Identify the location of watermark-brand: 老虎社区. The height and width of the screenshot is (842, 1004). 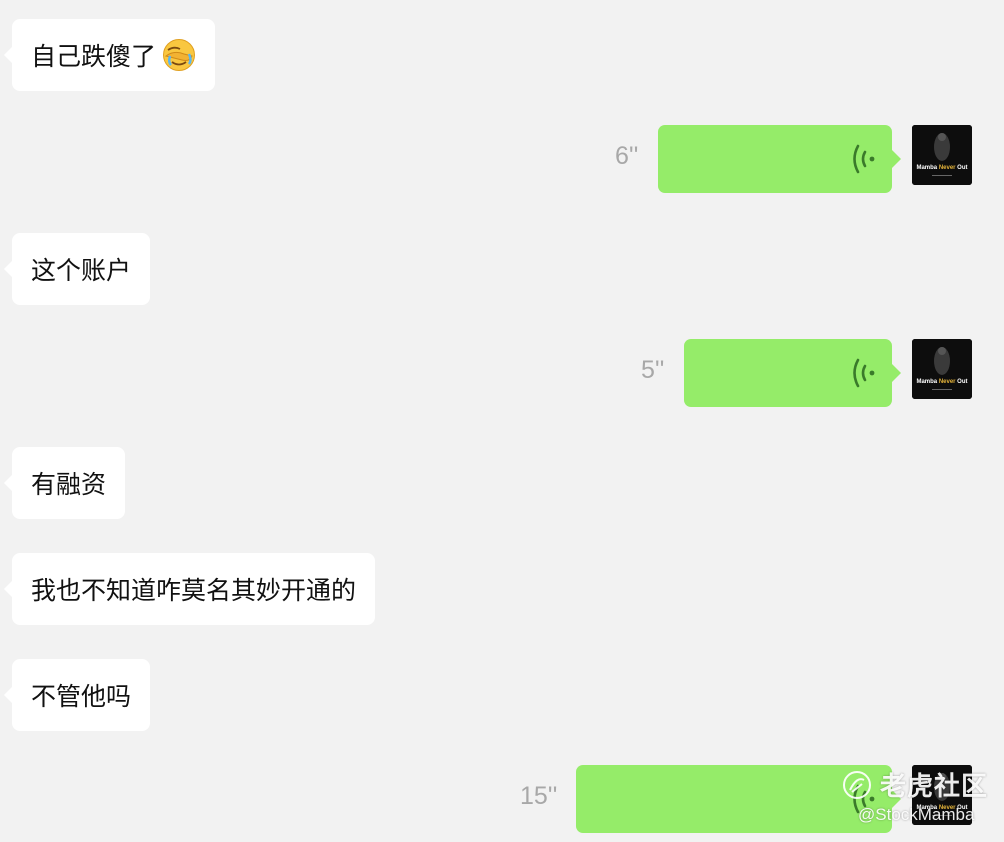
(915, 784).